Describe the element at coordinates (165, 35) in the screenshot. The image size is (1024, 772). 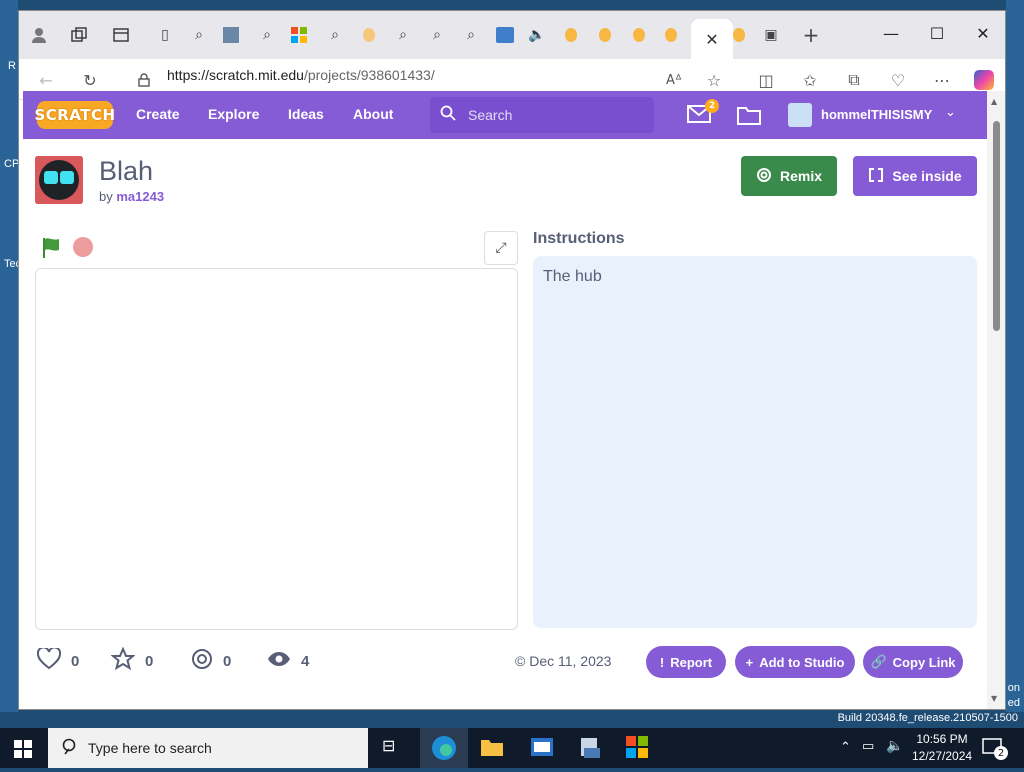
I see `page-tab-icon: ▯` at that location.